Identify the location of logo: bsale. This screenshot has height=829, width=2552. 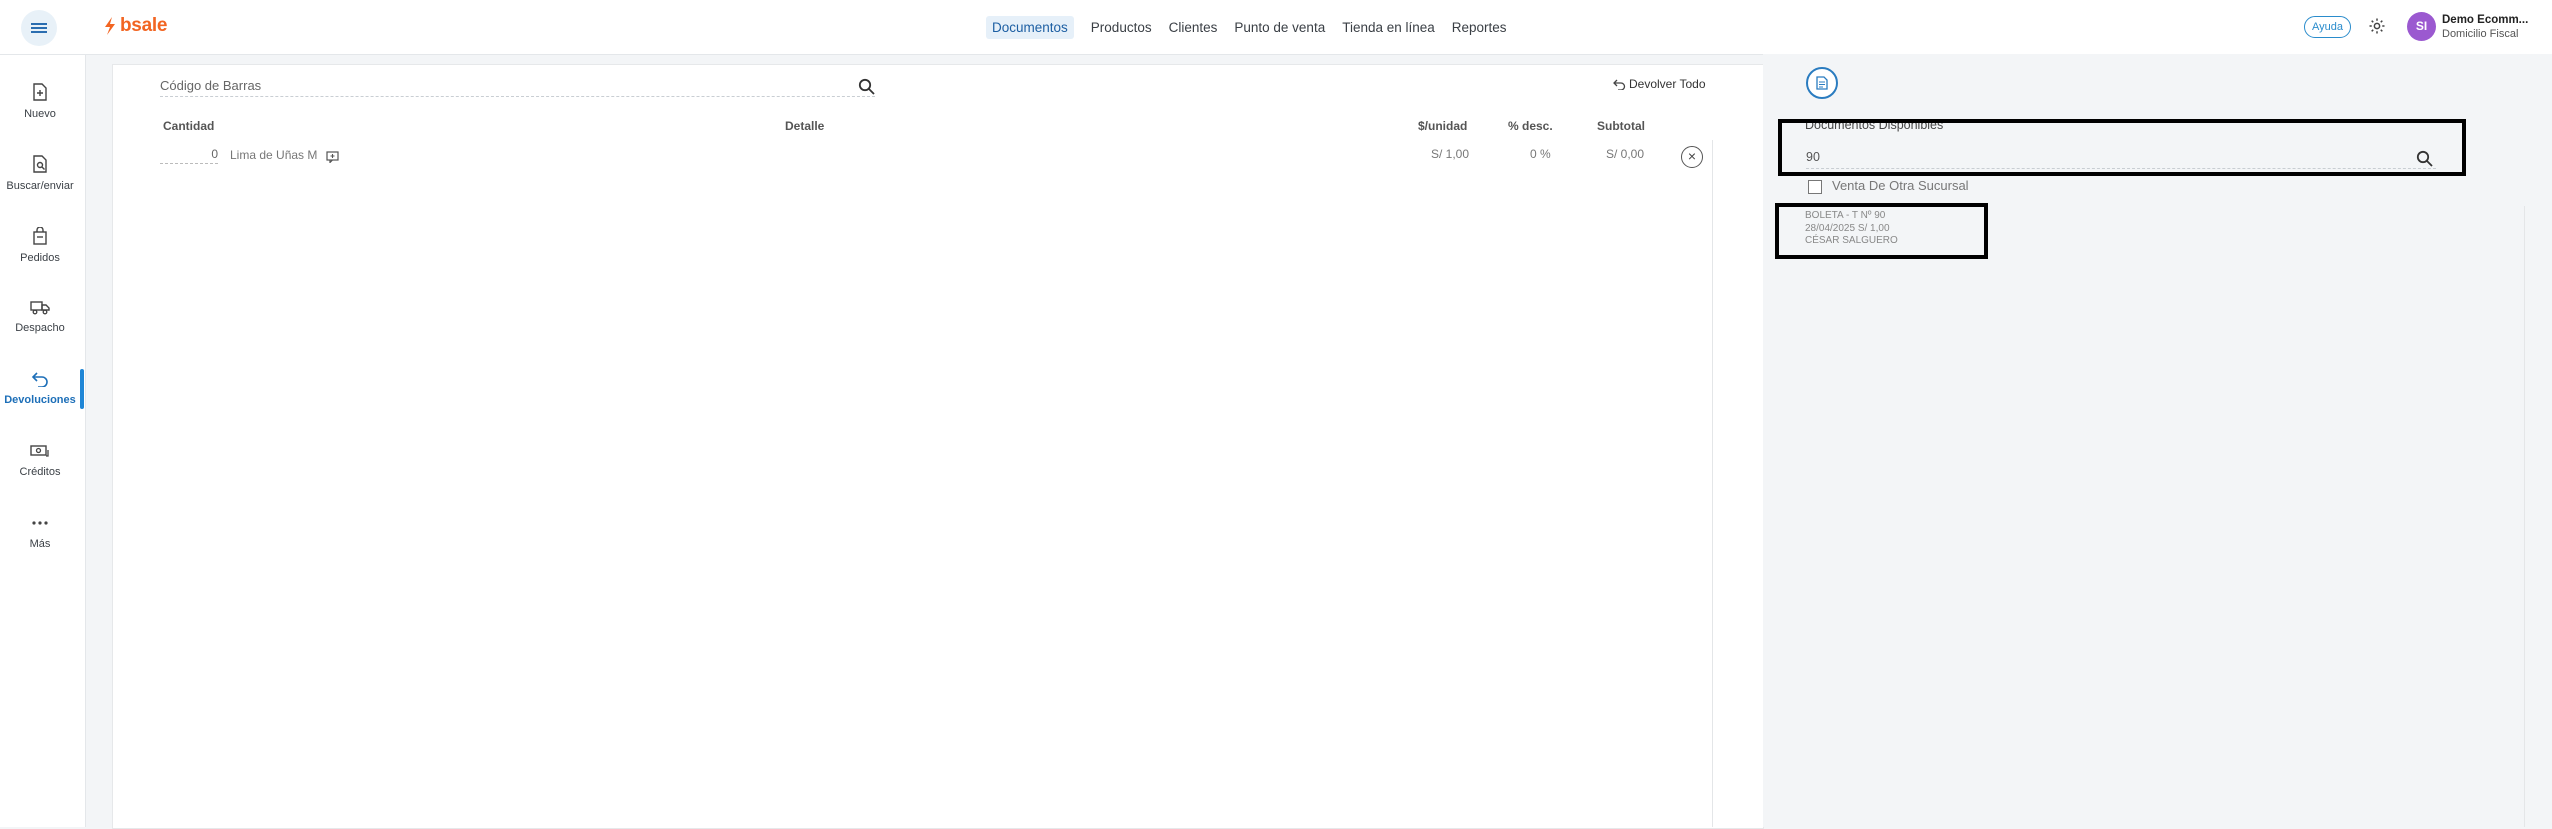
(135, 26).